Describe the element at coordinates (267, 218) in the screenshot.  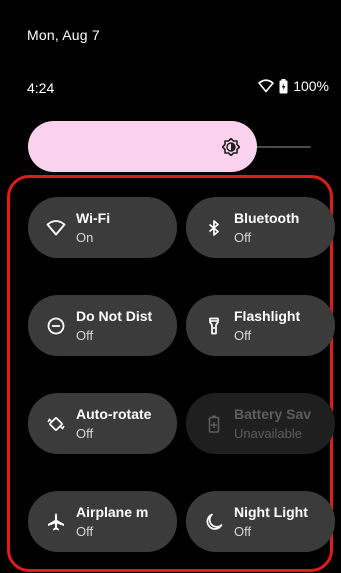
I see `tile-label: Bluetooth` at that location.